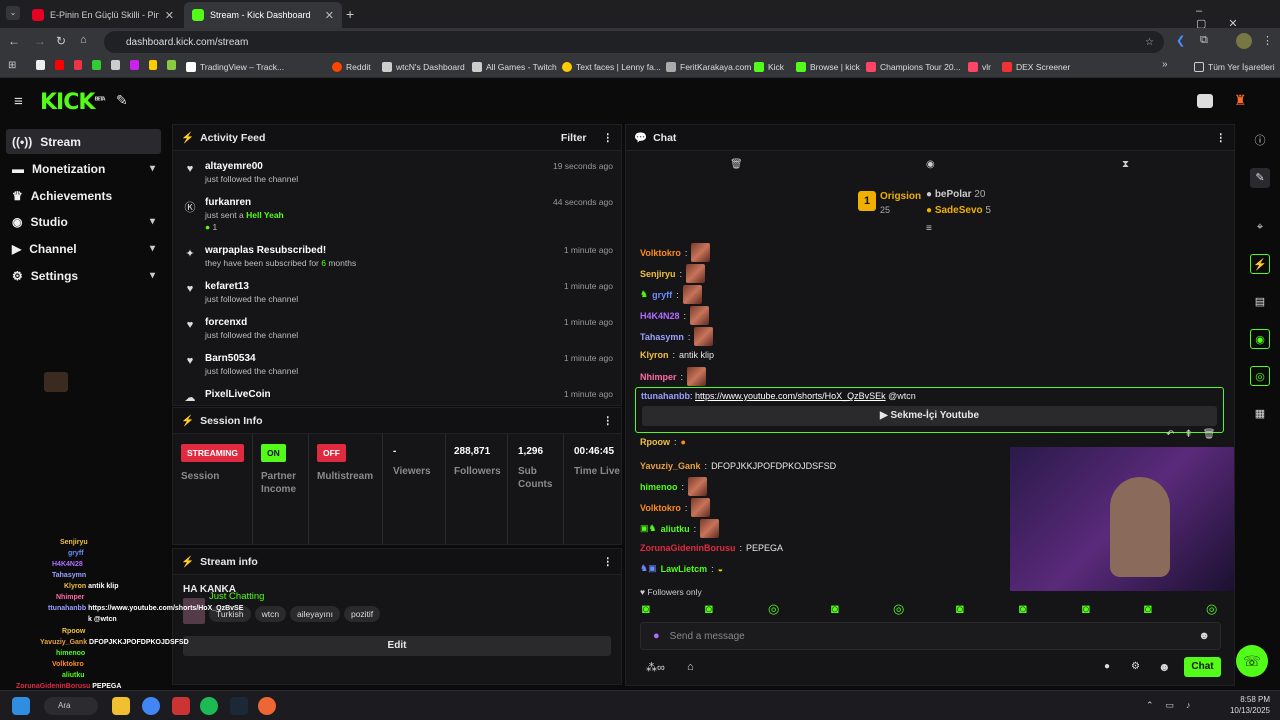 Image resolution: width=1280 pixels, height=720 pixels. Describe the element at coordinates (13, 13) in the screenshot. I see `tab-search-icon: ⌄` at that location.